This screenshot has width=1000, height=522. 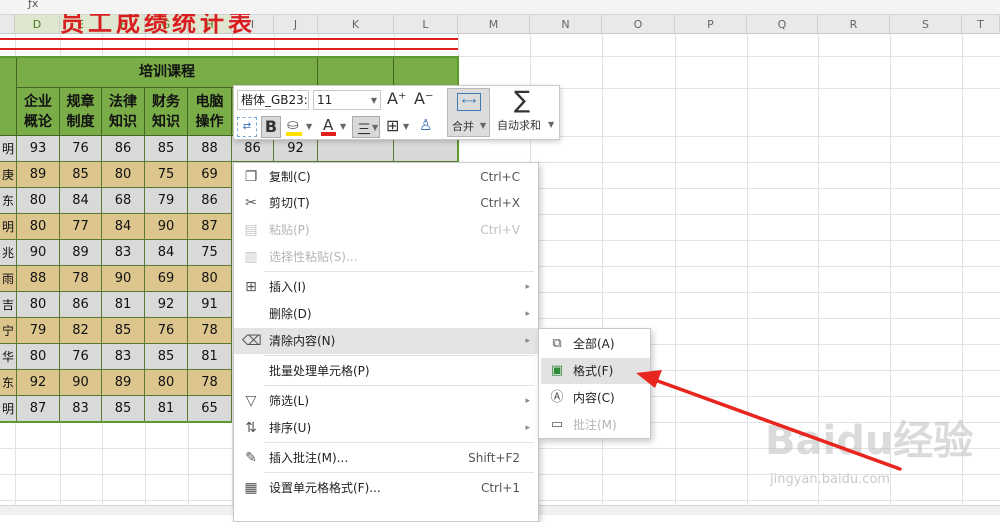 I want to click on arrow-shaft, so click(x=777, y=424).